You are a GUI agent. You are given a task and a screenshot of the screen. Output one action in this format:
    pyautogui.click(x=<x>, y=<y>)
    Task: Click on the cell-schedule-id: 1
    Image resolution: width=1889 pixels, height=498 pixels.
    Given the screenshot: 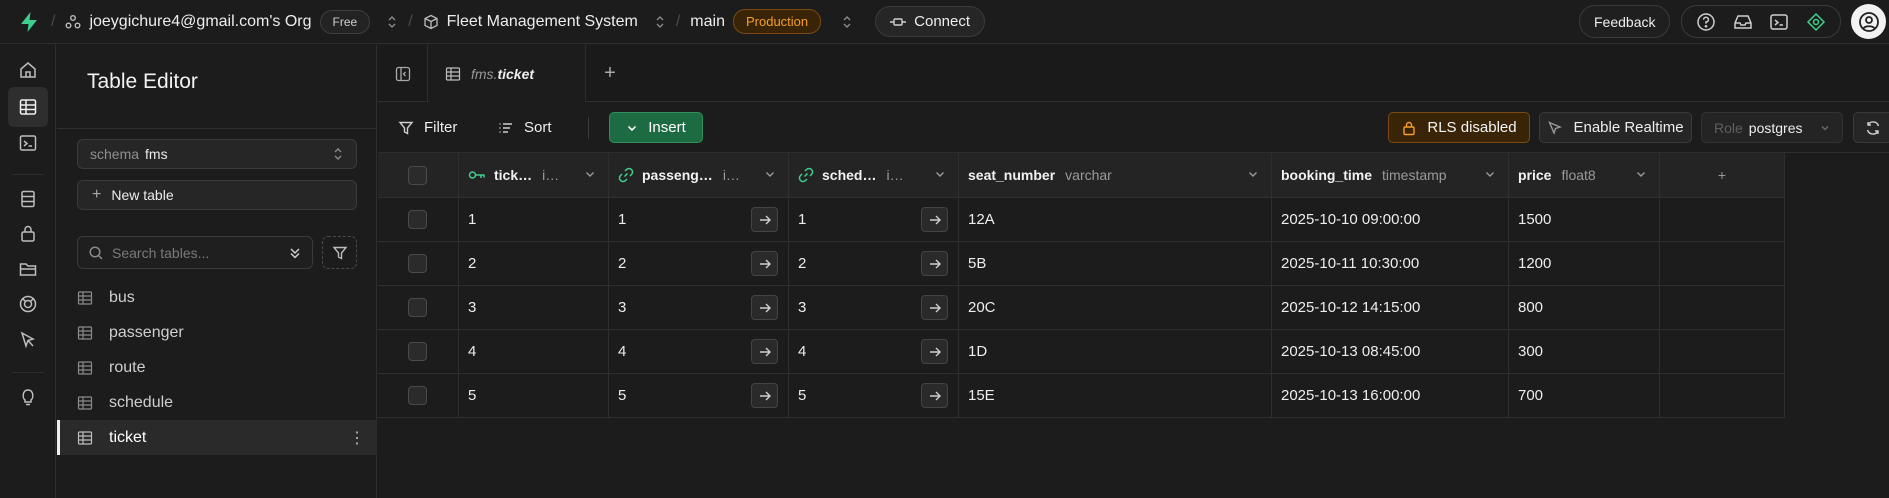 What is the action you would take?
    pyautogui.click(x=874, y=219)
    